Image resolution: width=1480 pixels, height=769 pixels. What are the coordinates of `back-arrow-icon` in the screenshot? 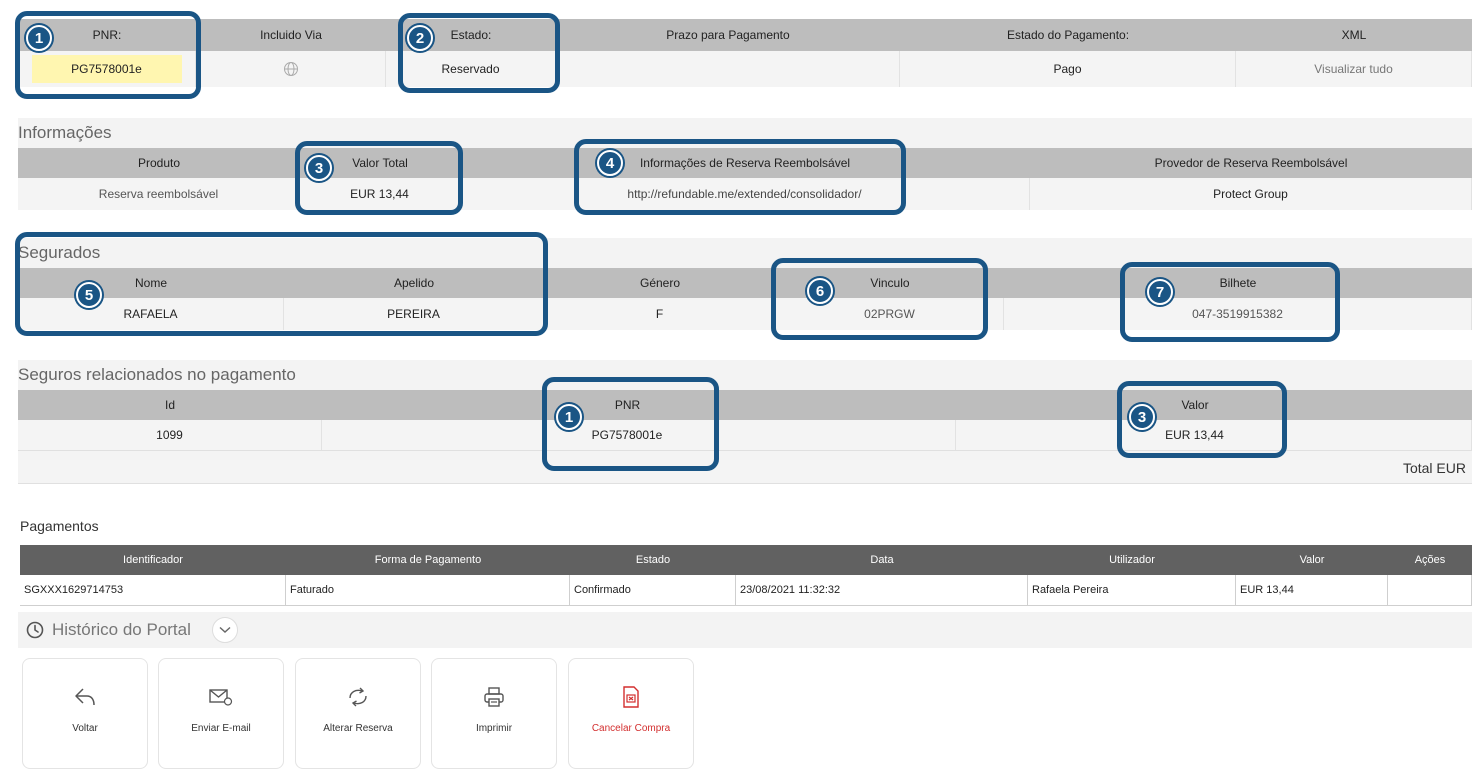 It's located at (85, 697).